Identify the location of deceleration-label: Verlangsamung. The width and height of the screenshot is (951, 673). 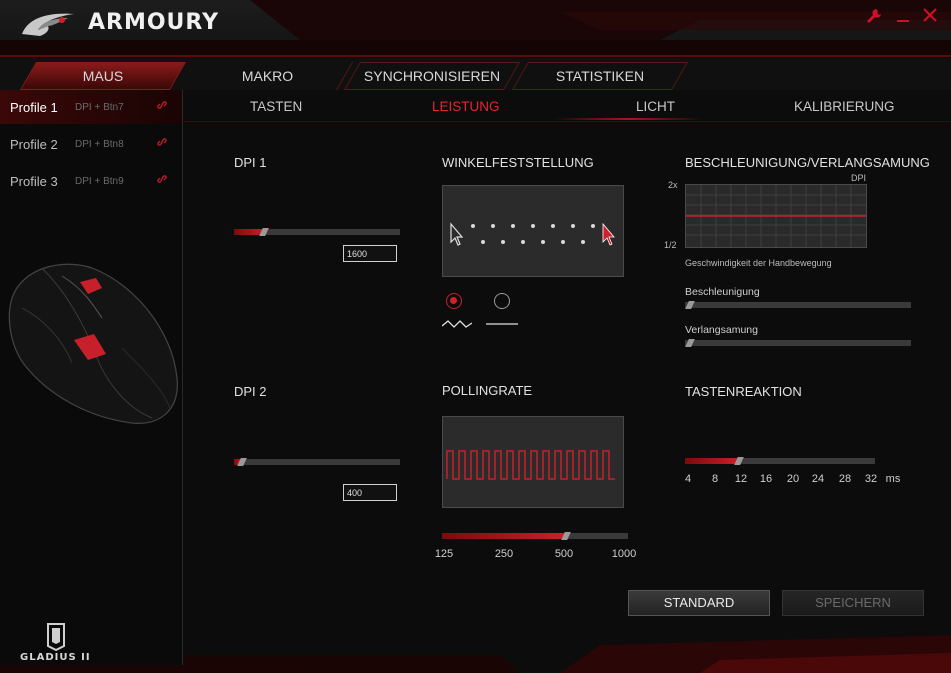
(721, 330).